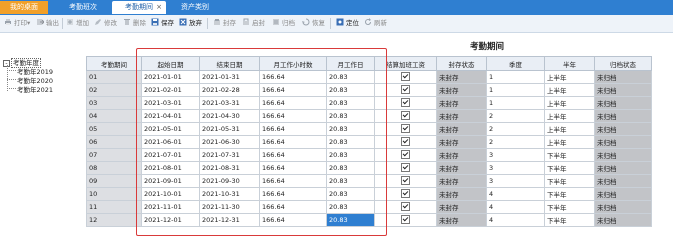 The image size is (673, 242). What do you see at coordinates (17, 23) in the screenshot?
I see `print-button: 打印▾` at bounding box center [17, 23].